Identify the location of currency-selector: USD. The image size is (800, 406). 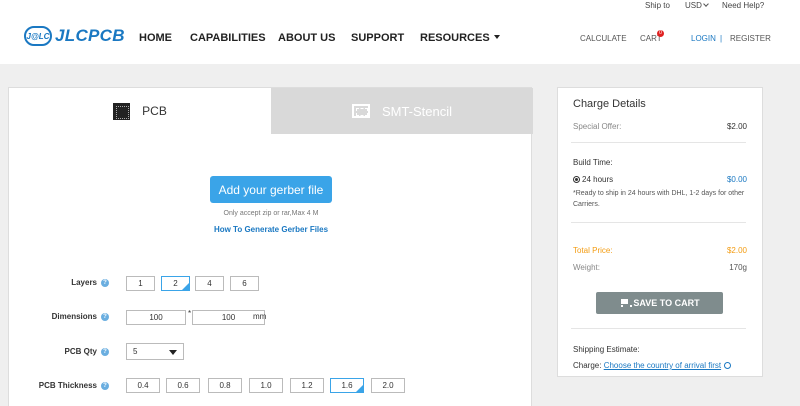
(697, 5).